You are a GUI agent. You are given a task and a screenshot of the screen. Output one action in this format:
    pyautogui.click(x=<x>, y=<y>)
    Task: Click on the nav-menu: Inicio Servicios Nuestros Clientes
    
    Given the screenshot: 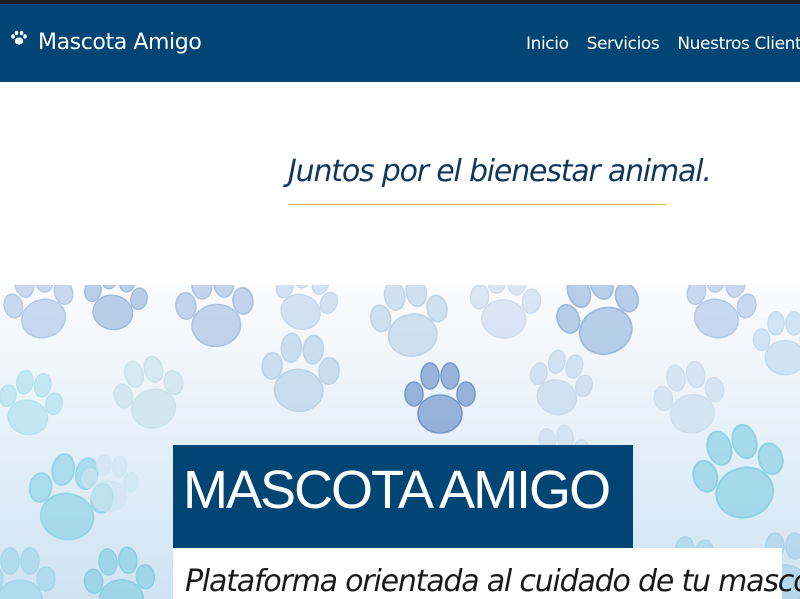 What is the action you would take?
    pyautogui.click(x=663, y=44)
    